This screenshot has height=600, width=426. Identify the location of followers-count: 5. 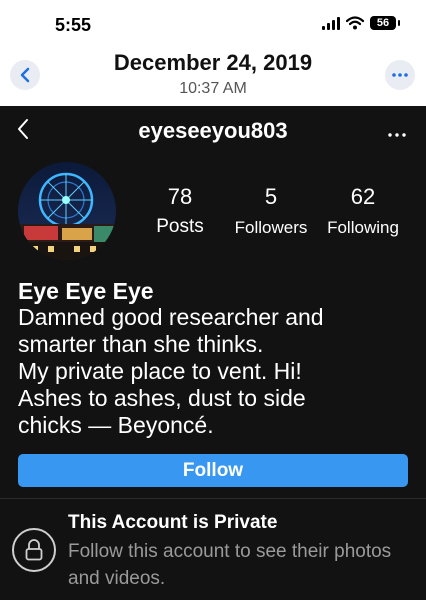
(271, 196).